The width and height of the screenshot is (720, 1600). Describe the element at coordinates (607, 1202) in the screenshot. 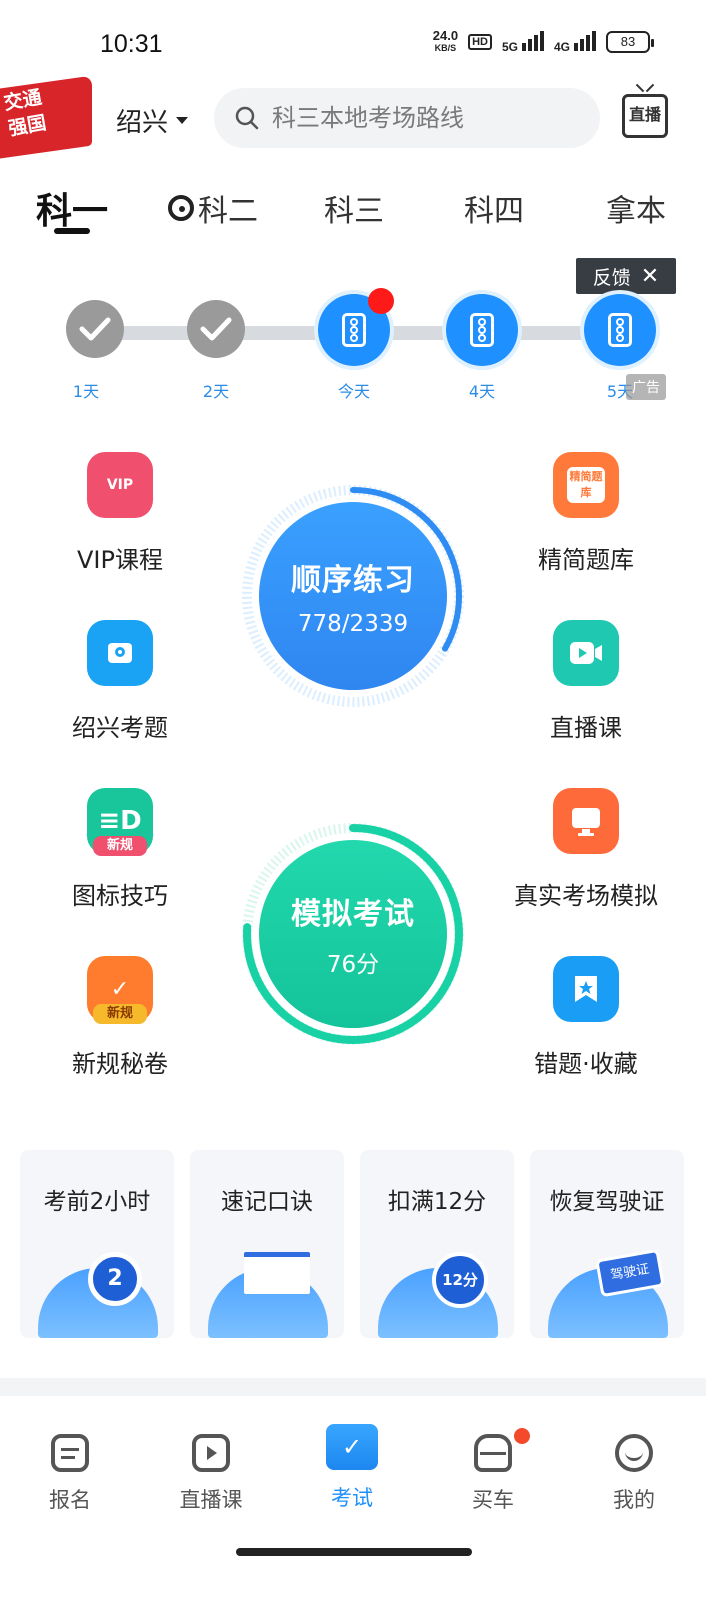

I see `card-label: 恢复驾驶证` at that location.